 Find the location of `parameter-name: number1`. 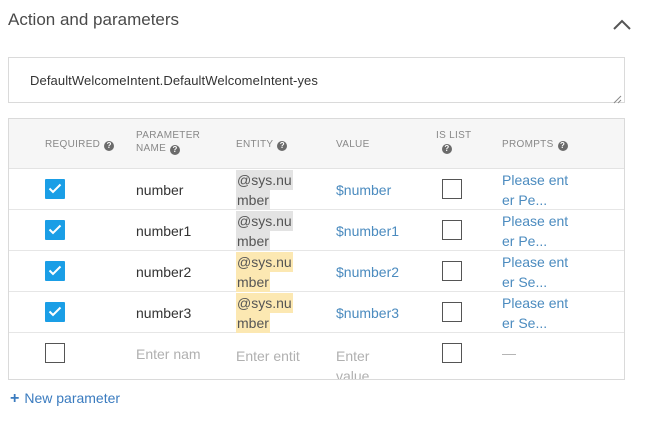

parameter-name: number1 is located at coordinates (163, 231).